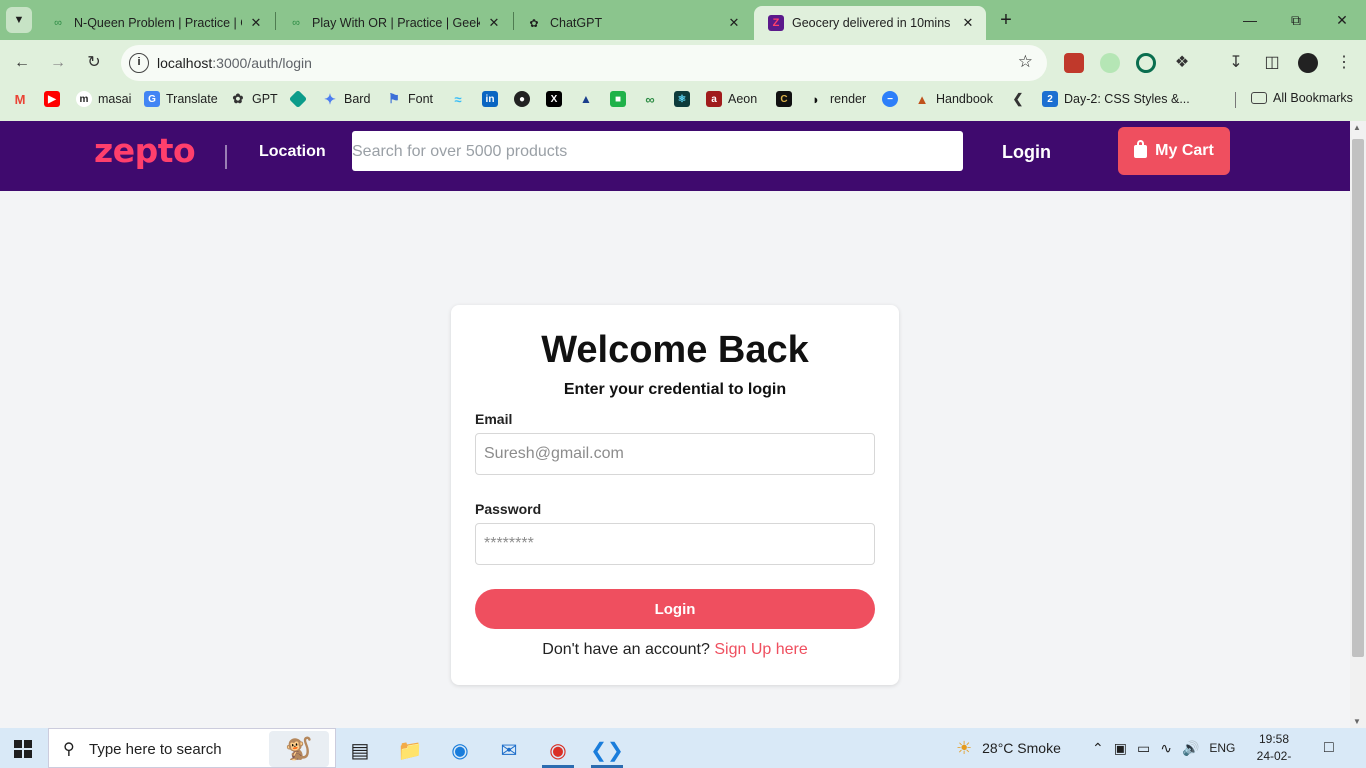 The image size is (1366, 768). I want to click on my-cart-button: My Cart, so click(1174, 151).